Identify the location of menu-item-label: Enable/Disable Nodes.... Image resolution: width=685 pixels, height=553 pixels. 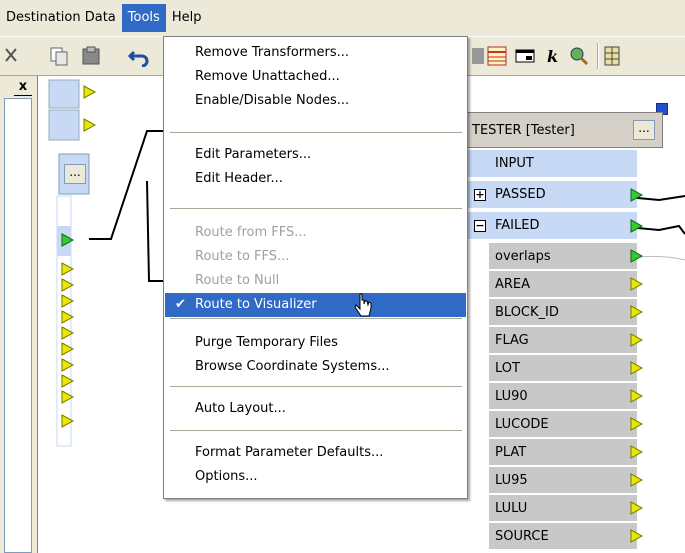
(272, 100).